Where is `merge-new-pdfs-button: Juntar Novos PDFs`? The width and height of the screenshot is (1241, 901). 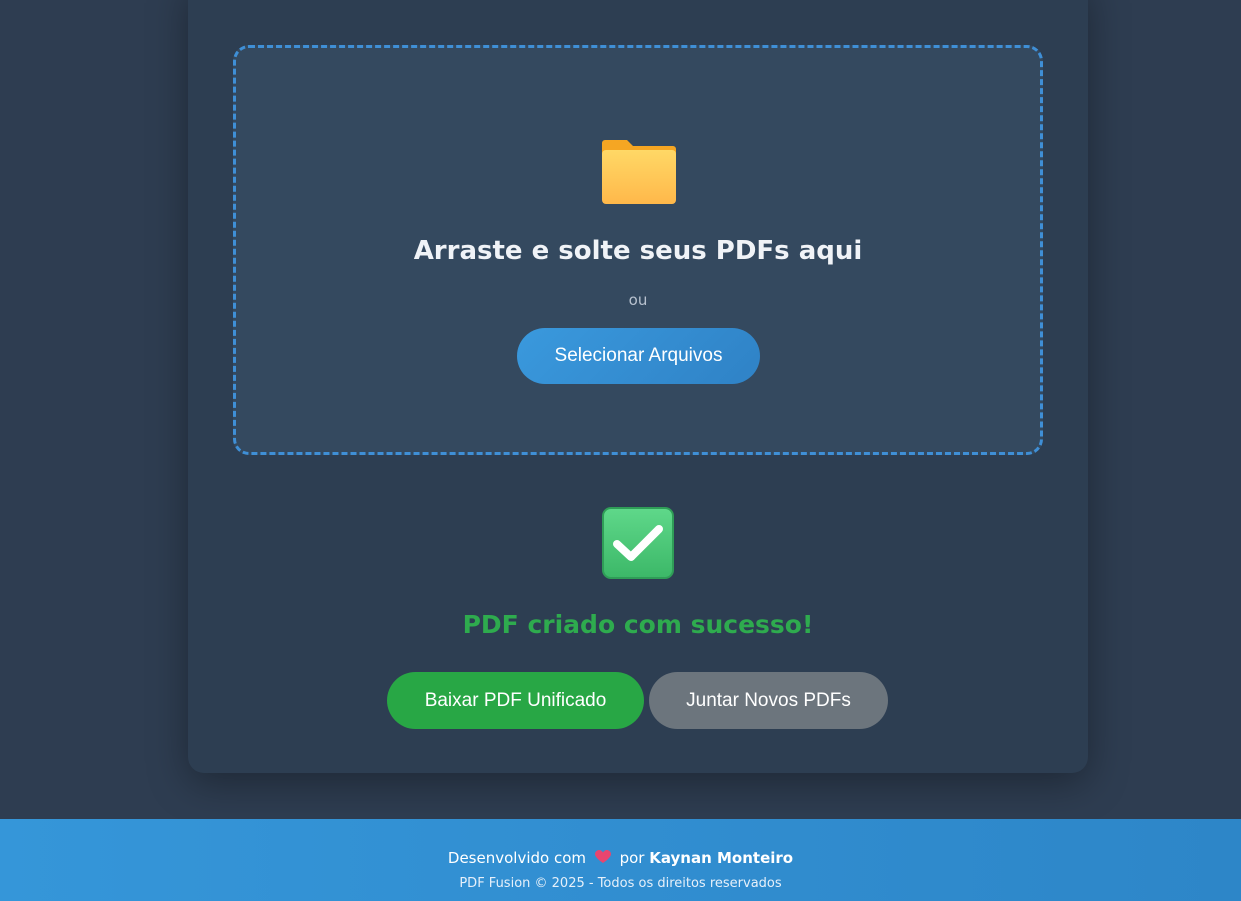
merge-new-pdfs-button: Juntar Novos PDFs is located at coordinates (768, 700).